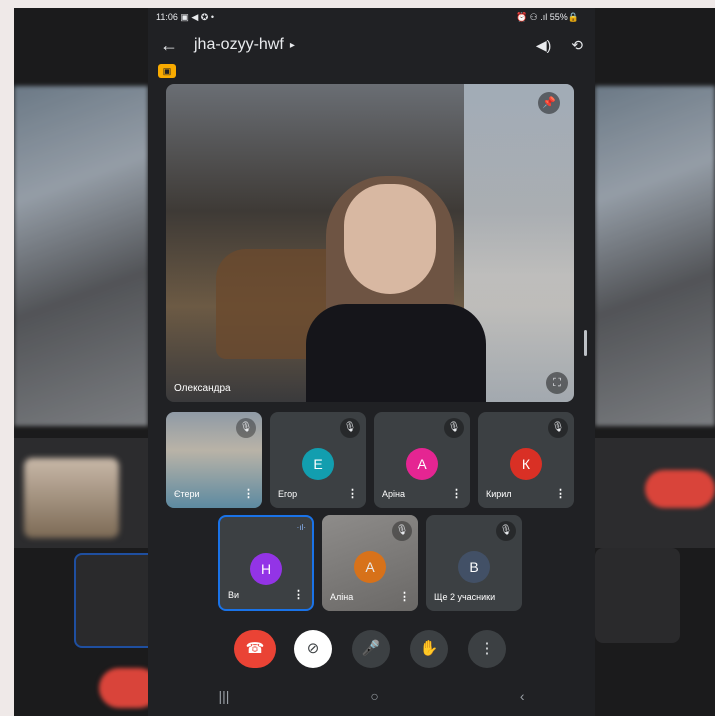 This screenshot has height=716, width=715. Describe the element at coordinates (465, 597) in the screenshot. I see `participant-name: Ще 2 учасники` at that location.